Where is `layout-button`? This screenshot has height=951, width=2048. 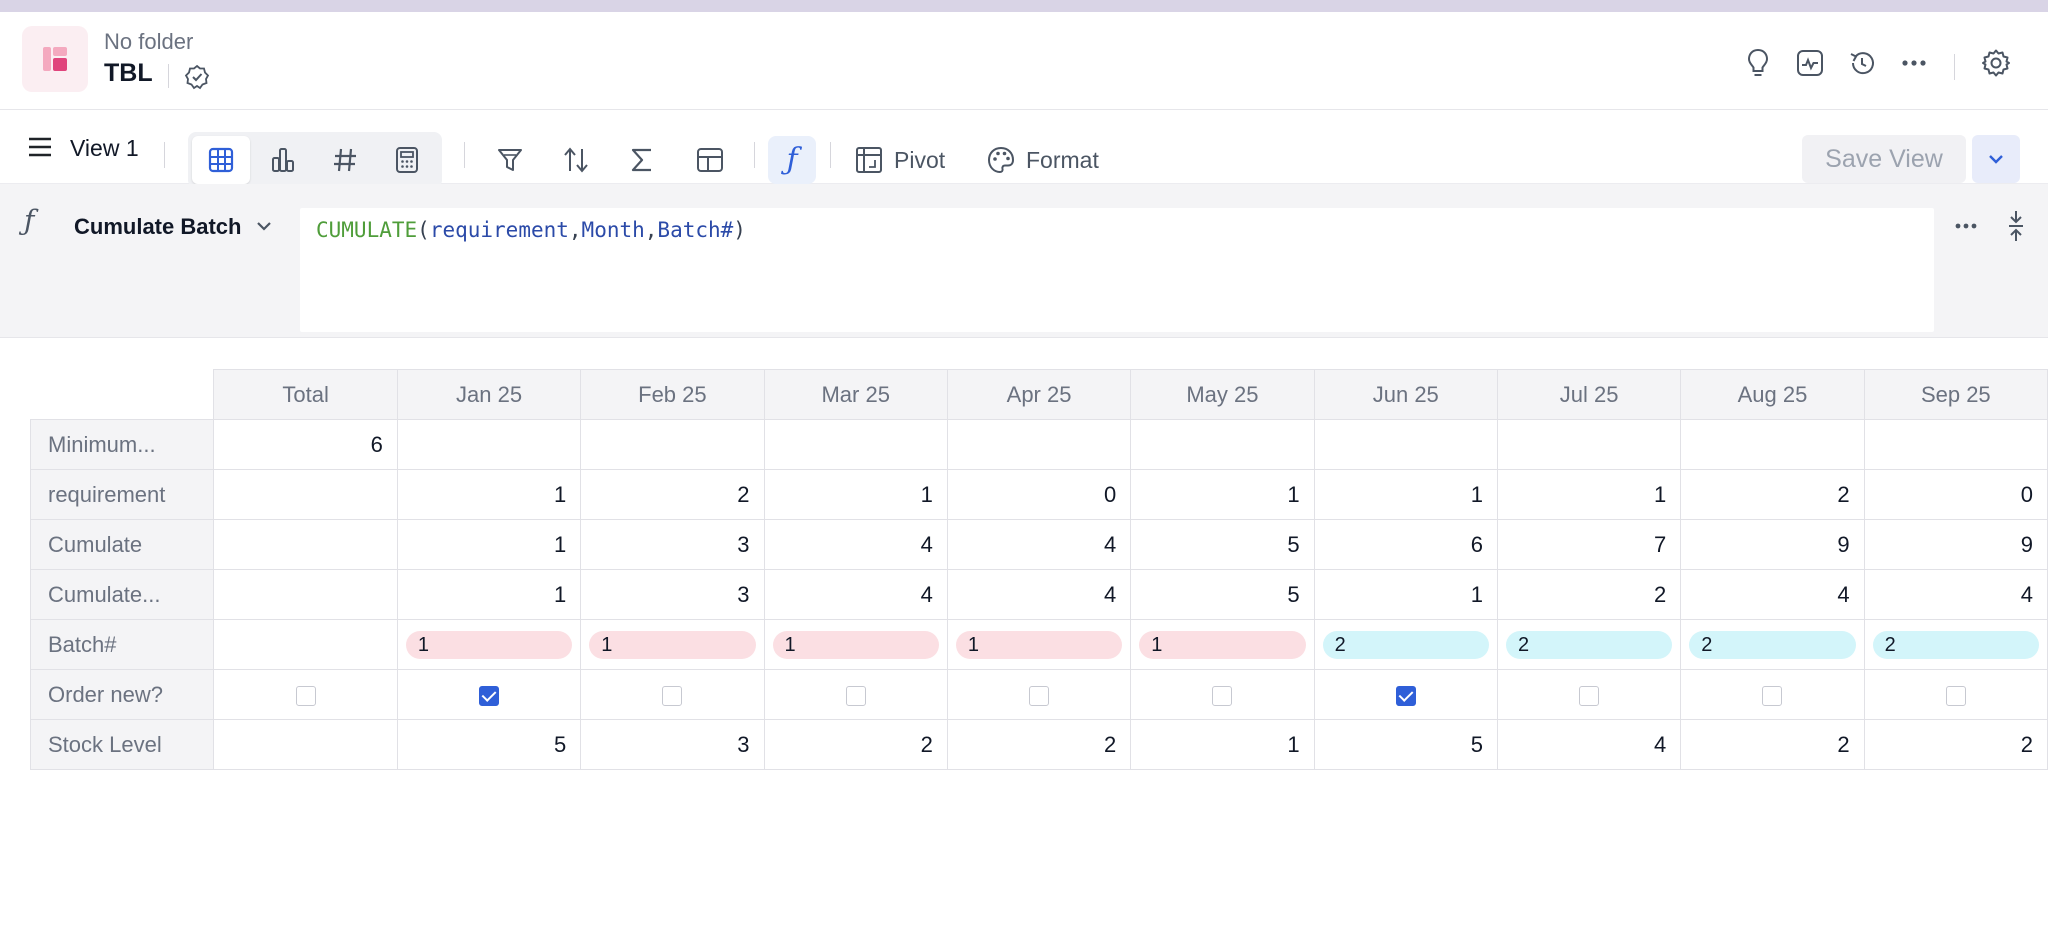 layout-button is located at coordinates (710, 160).